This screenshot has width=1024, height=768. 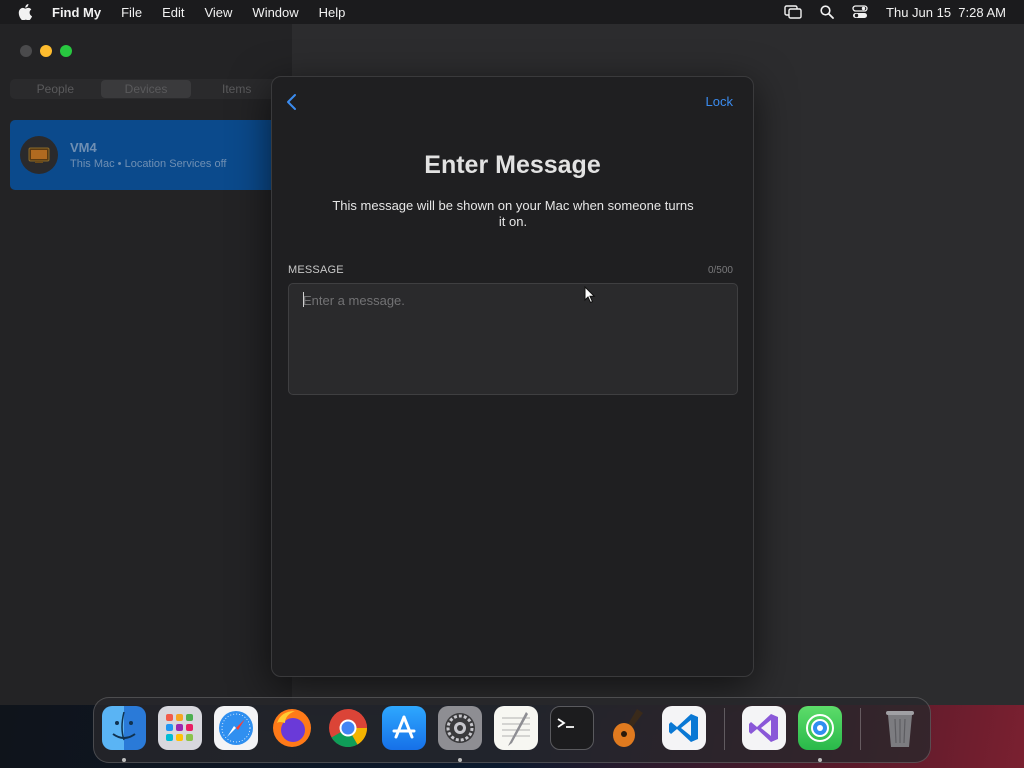 What do you see at coordinates (55, 89) in the screenshot?
I see `tab-people: People` at bounding box center [55, 89].